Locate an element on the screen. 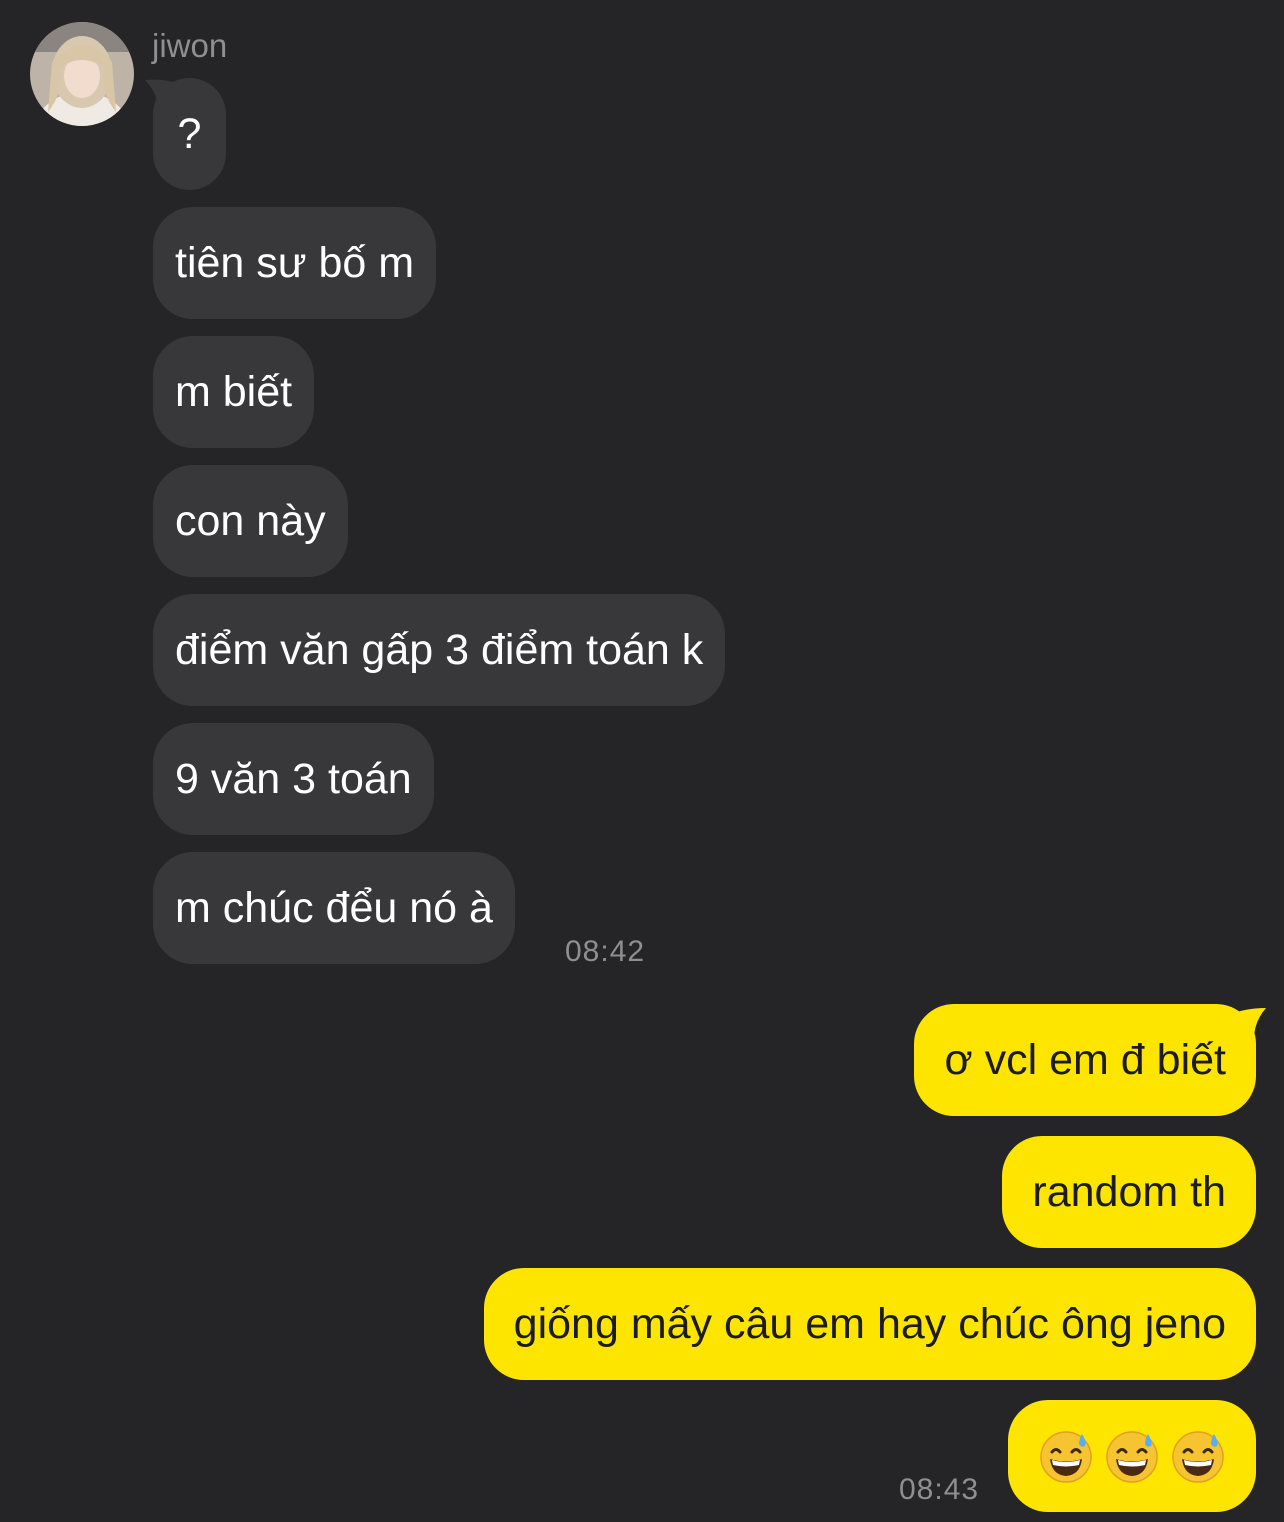 This screenshot has width=1284, height=1522. message-timestamp: 08:43 is located at coordinates (939, 1489).